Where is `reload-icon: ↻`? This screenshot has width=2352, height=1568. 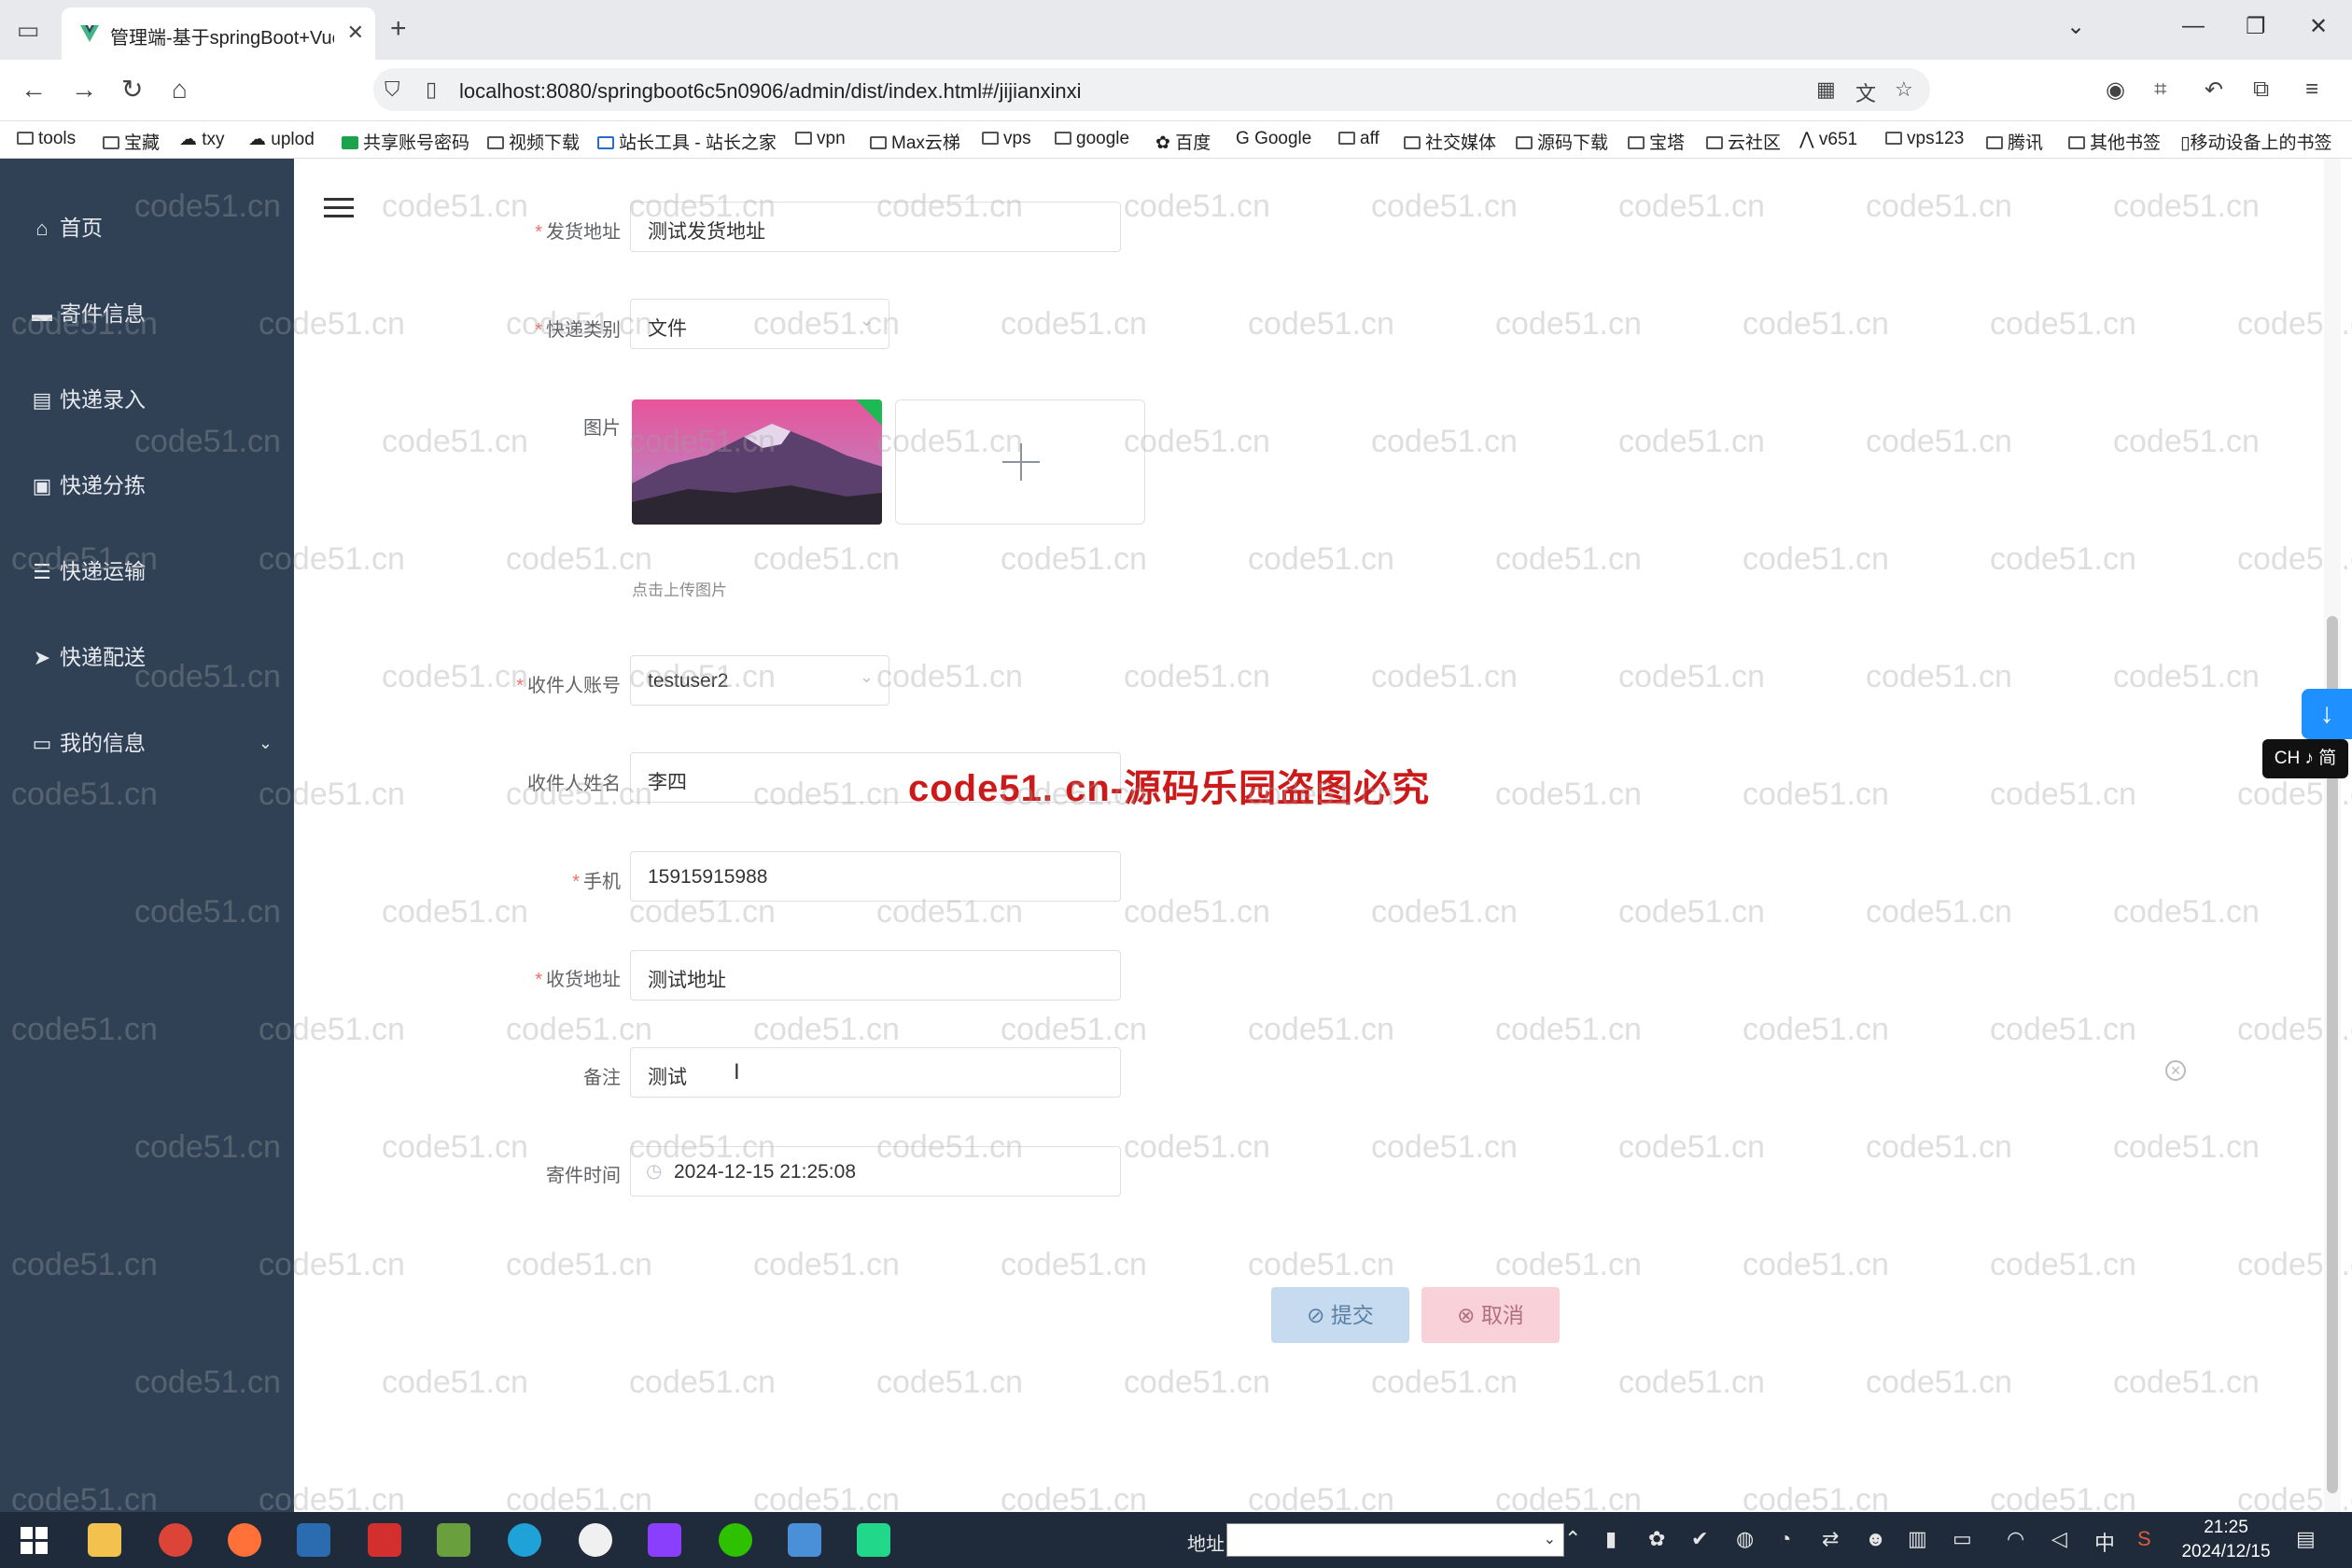
reload-icon: ↻ is located at coordinates (132, 90).